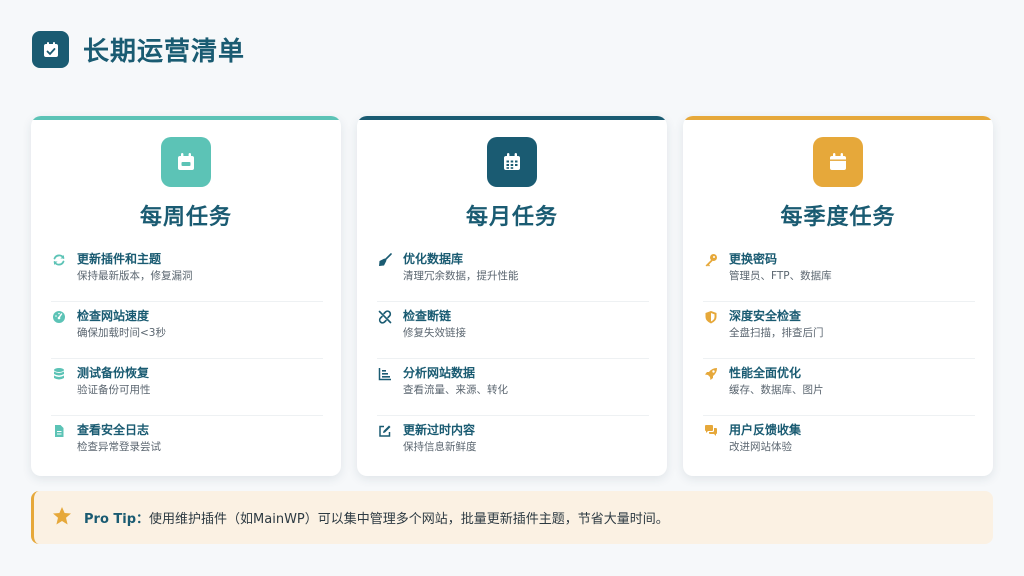 The width and height of the screenshot is (1024, 576). Describe the element at coordinates (765, 430) in the screenshot. I see `task-title: 用户反馈收集` at that location.